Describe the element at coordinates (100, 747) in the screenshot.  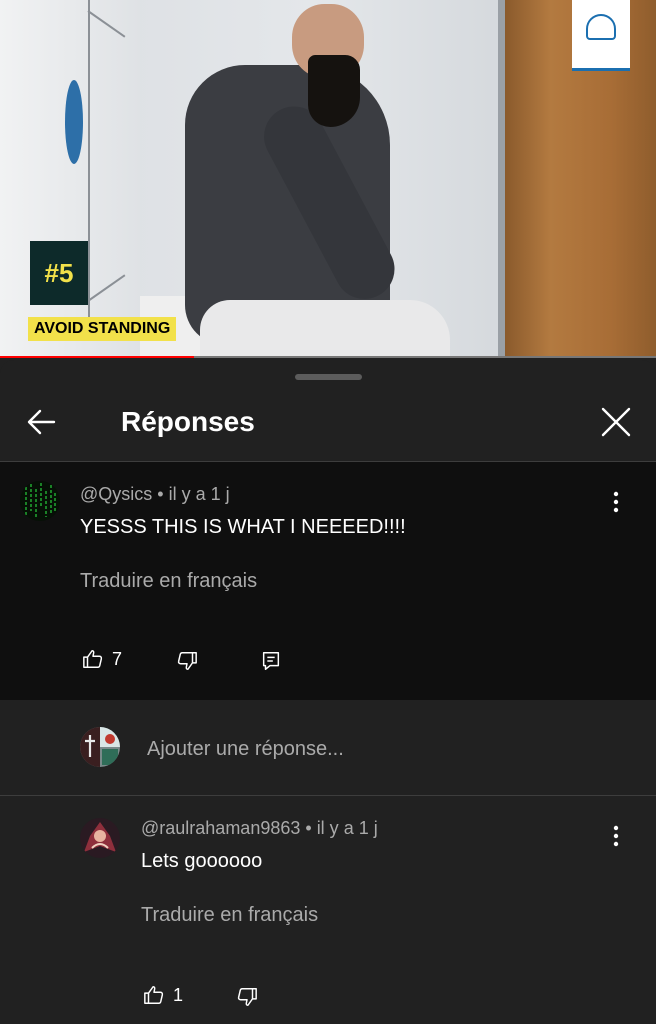
I see `my-avatar` at that location.